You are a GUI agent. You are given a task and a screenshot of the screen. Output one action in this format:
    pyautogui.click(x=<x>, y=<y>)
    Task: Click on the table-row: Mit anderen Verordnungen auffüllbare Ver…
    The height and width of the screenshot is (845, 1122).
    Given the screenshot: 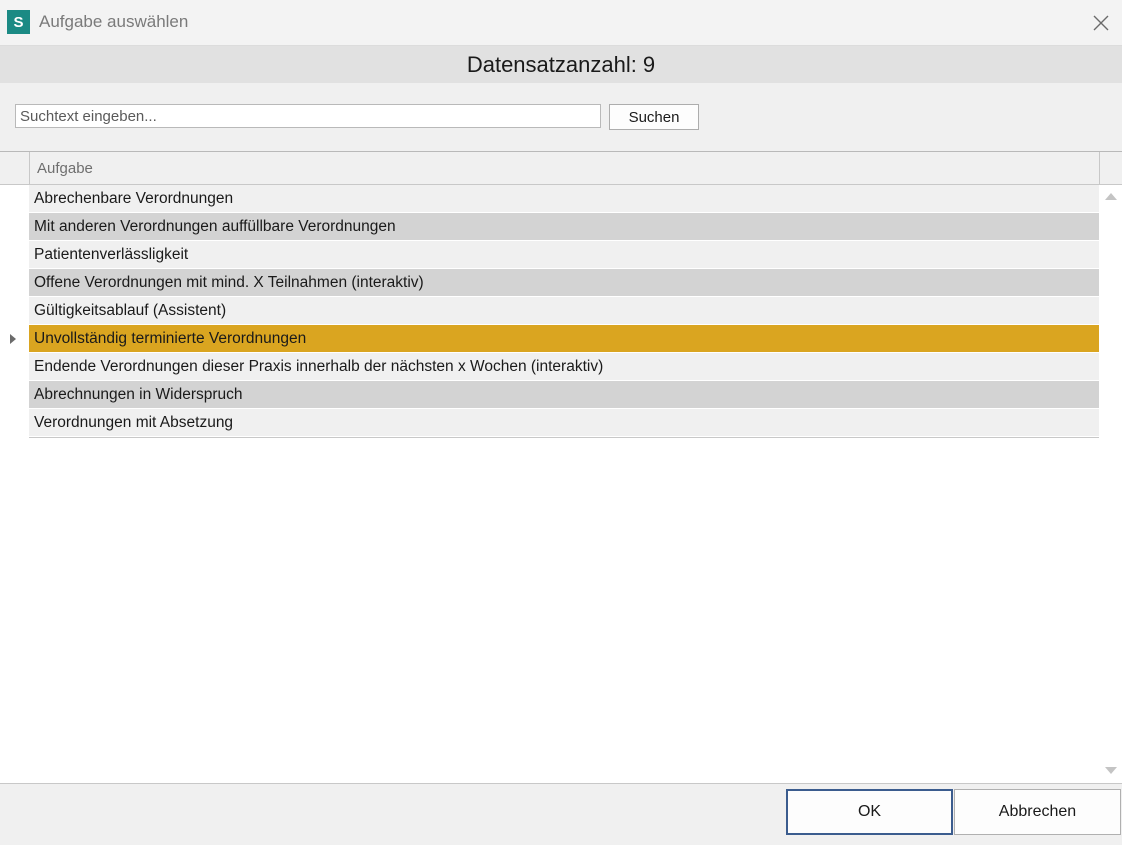 What is the action you would take?
    pyautogui.click(x=564, y=227)
    